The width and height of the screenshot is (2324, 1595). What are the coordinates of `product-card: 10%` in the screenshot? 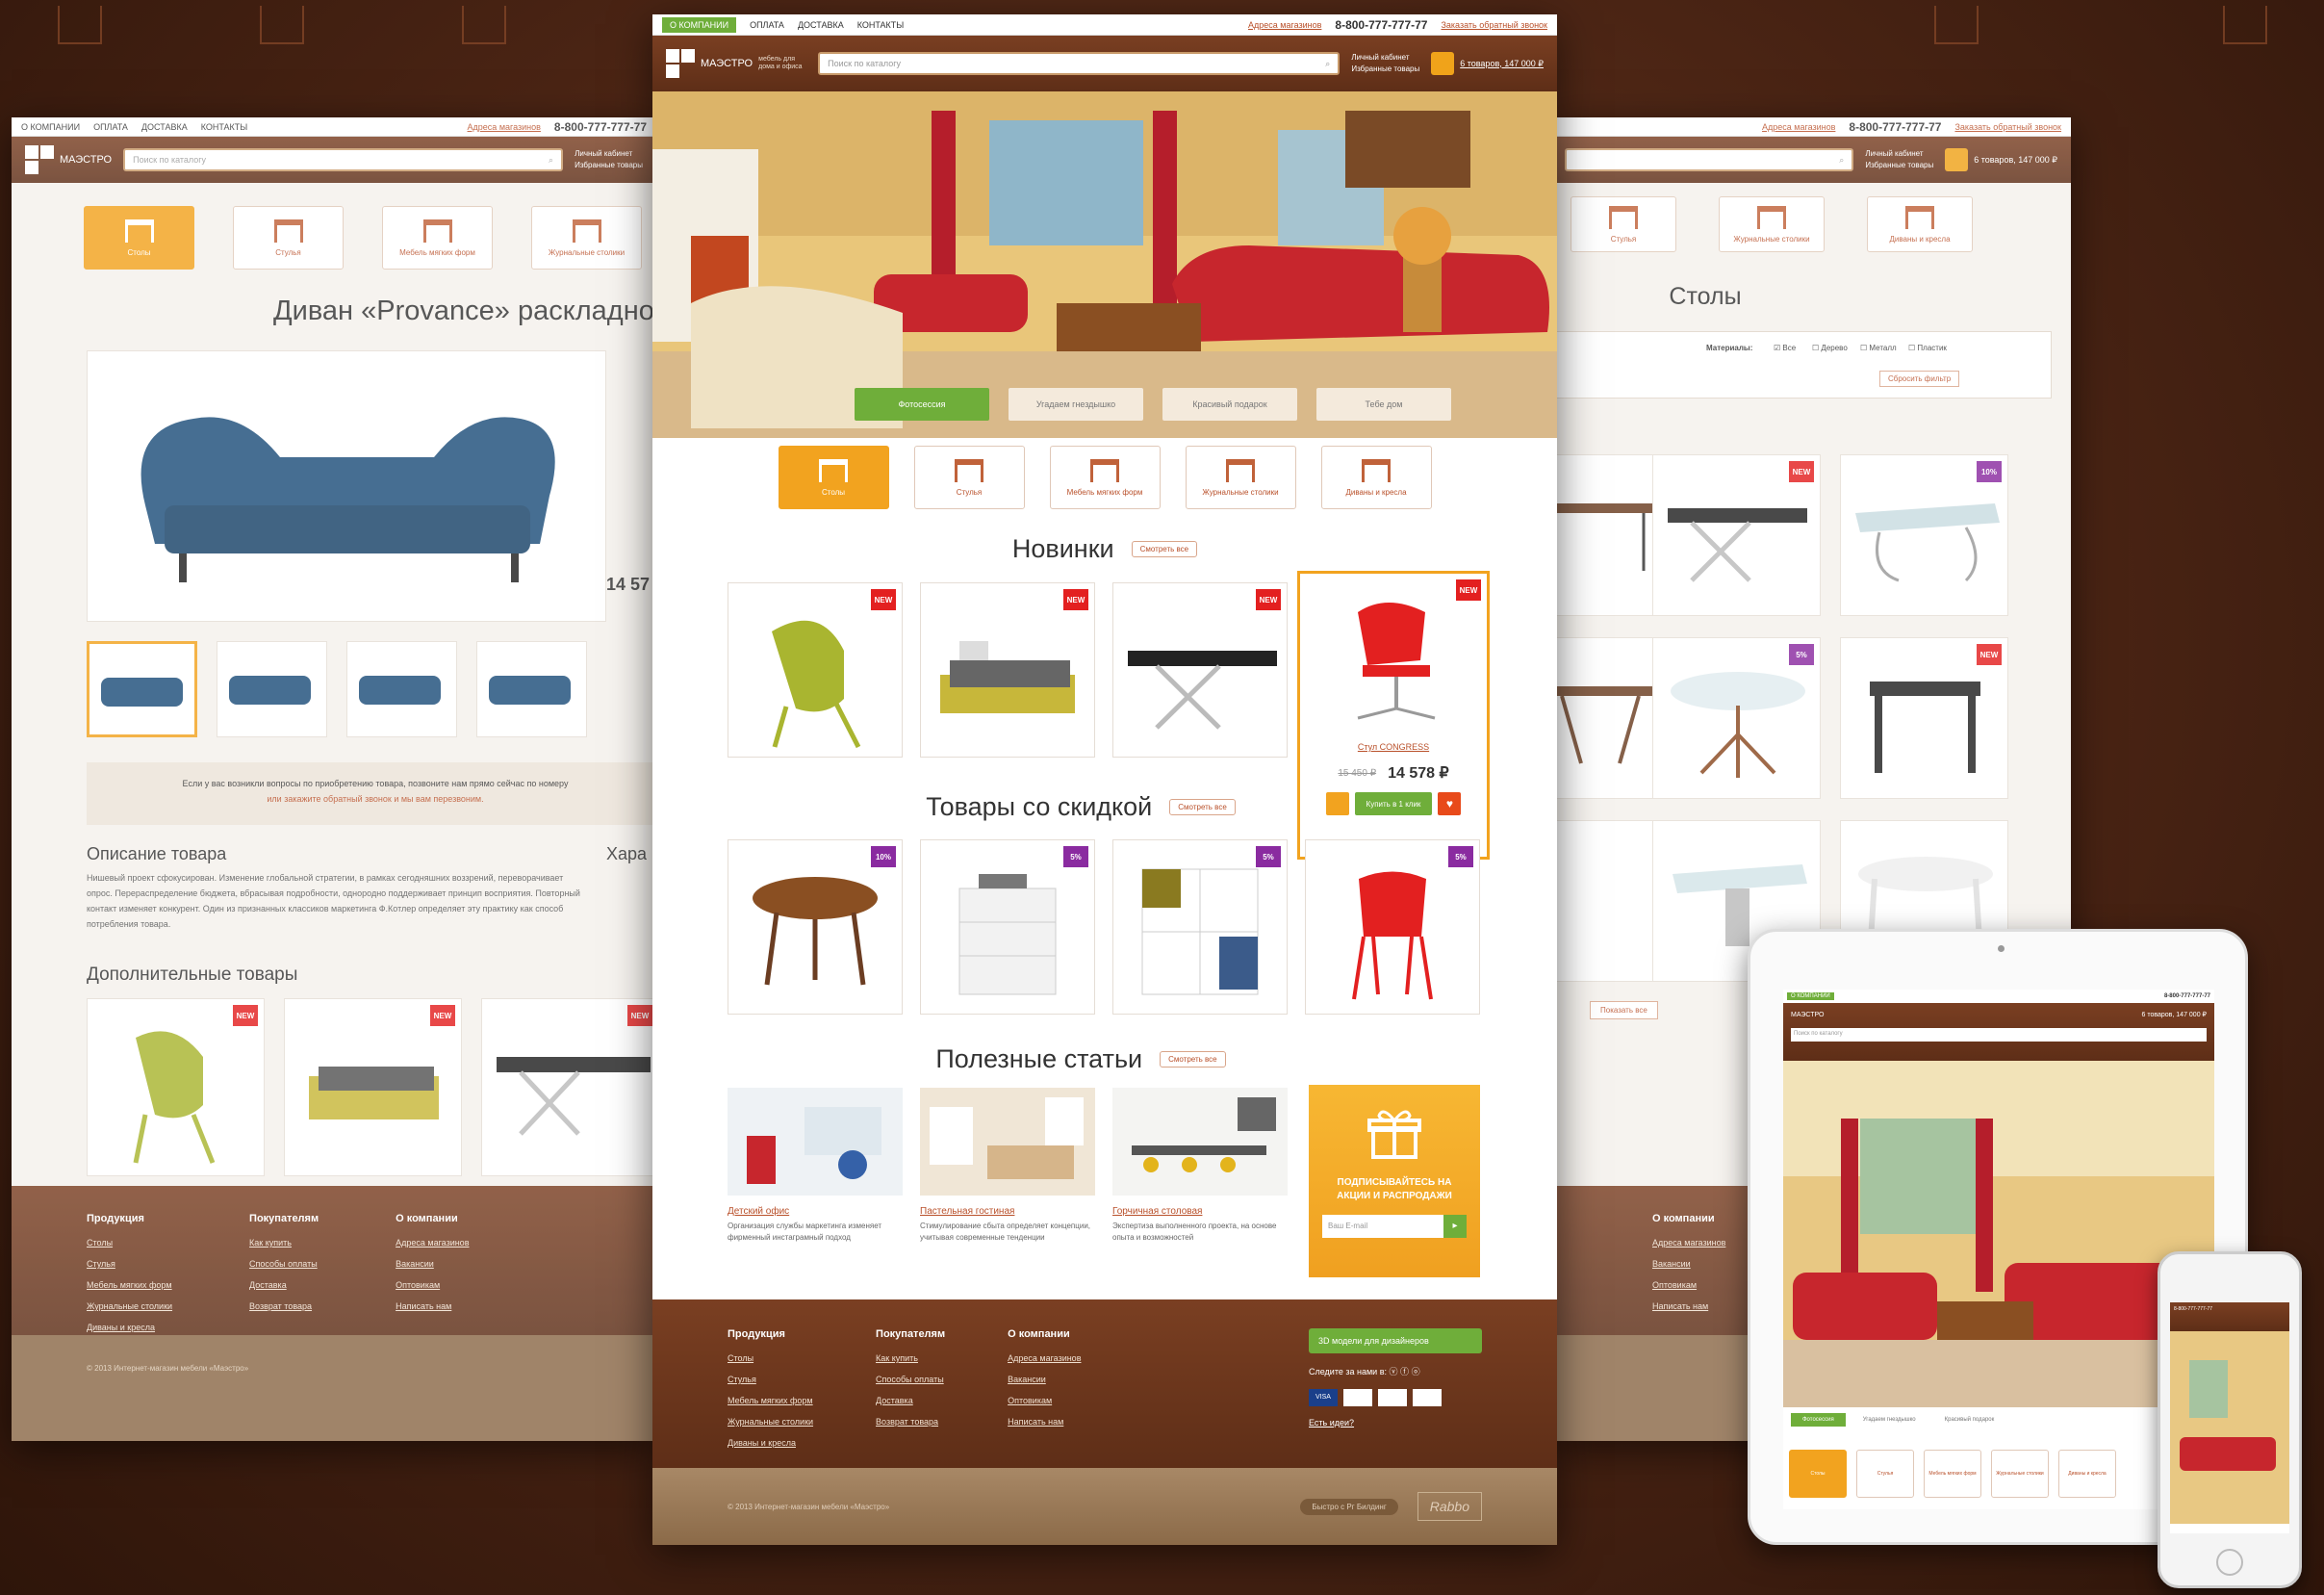 It's located at (815, 927).